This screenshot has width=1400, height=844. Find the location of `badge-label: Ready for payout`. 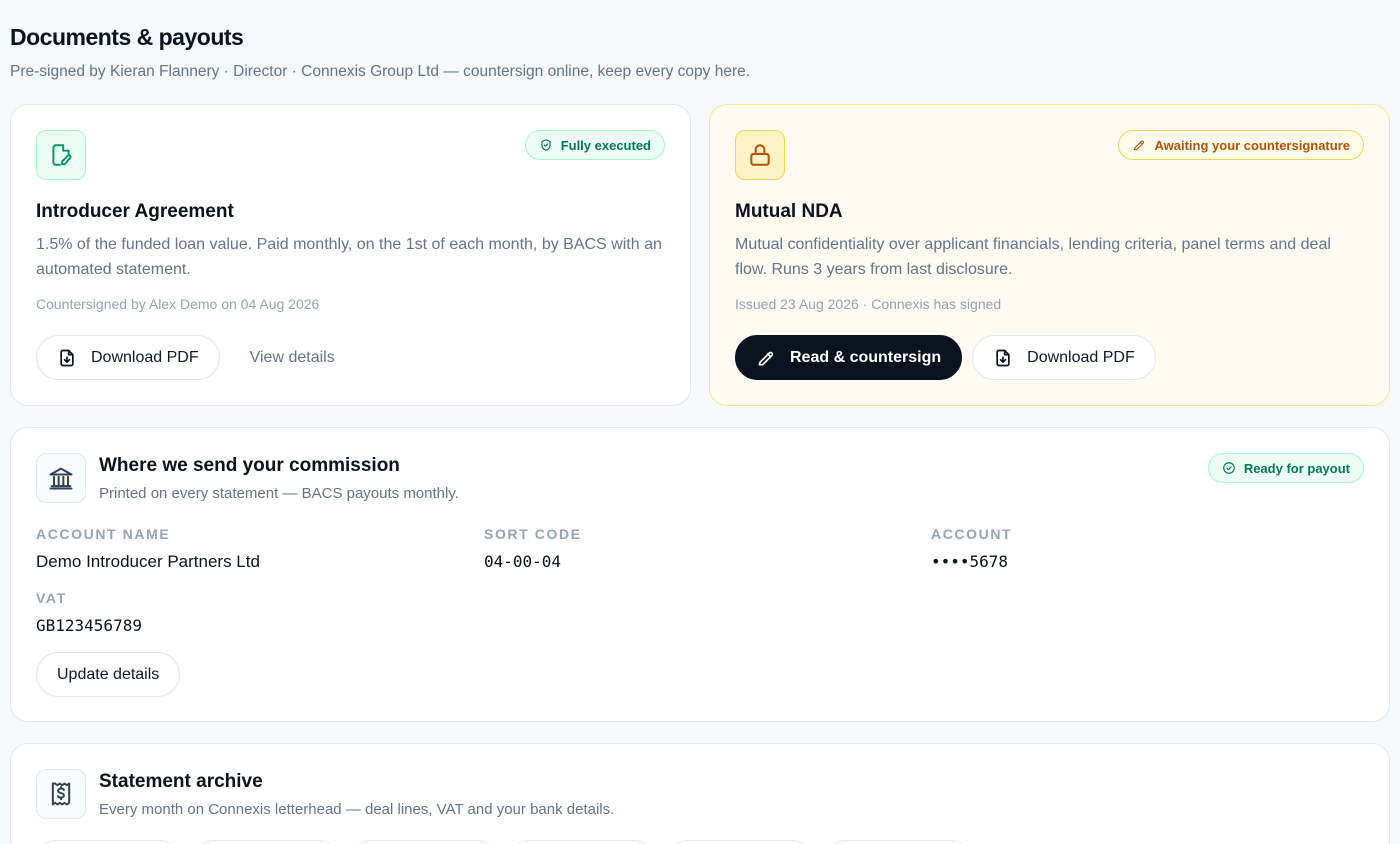

badge-label: Ready for payout is located at coordinates (1296, 468).